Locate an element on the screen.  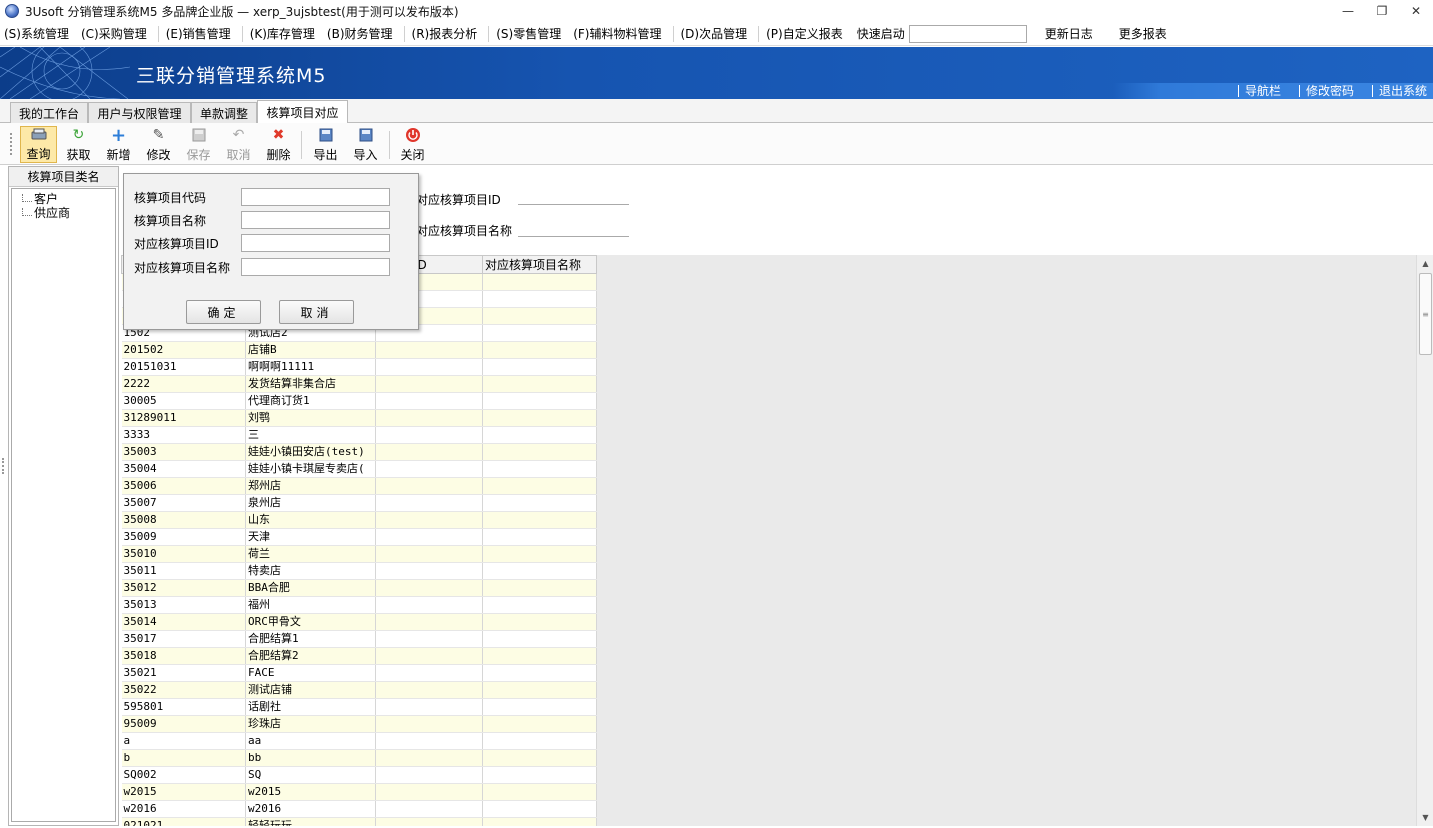
field-label: 核算项目代码 is located at coordinates (170, 197).